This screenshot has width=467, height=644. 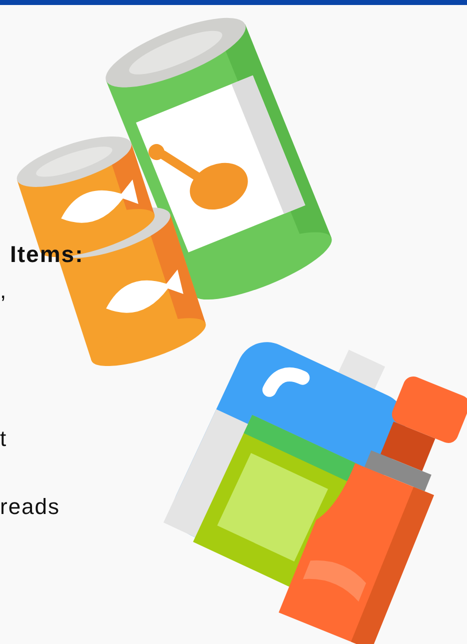 I want to click on body-text: t, so click(x=4, y=439).